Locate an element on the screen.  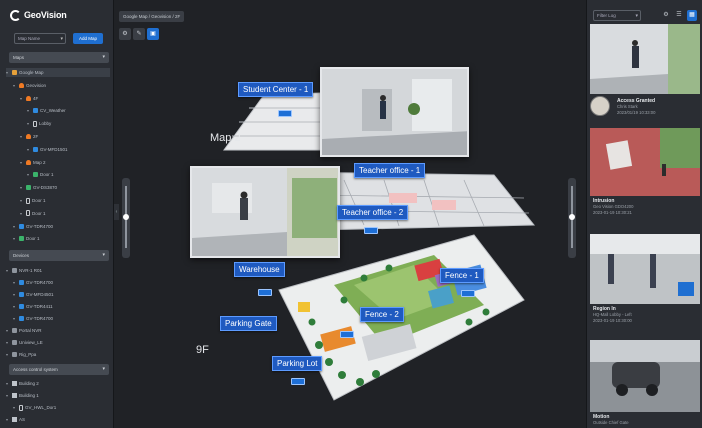
tree-item: ▾ 2F is located at coordinates (65, 136).